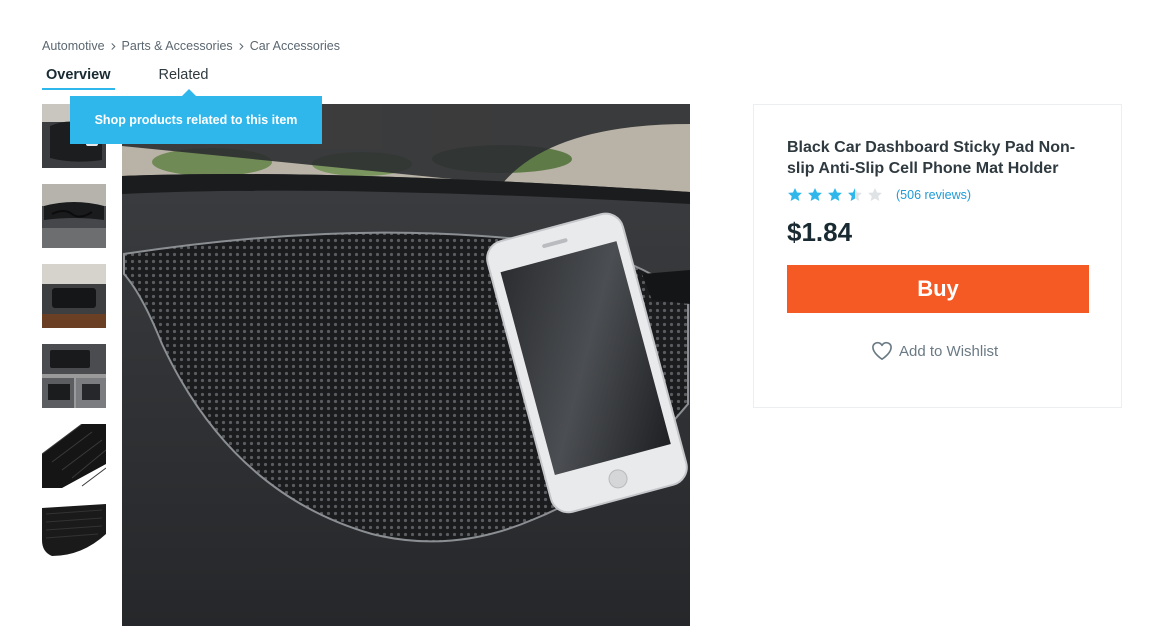  I want to click on product-tabs: Overview Related, so click(127, 78).